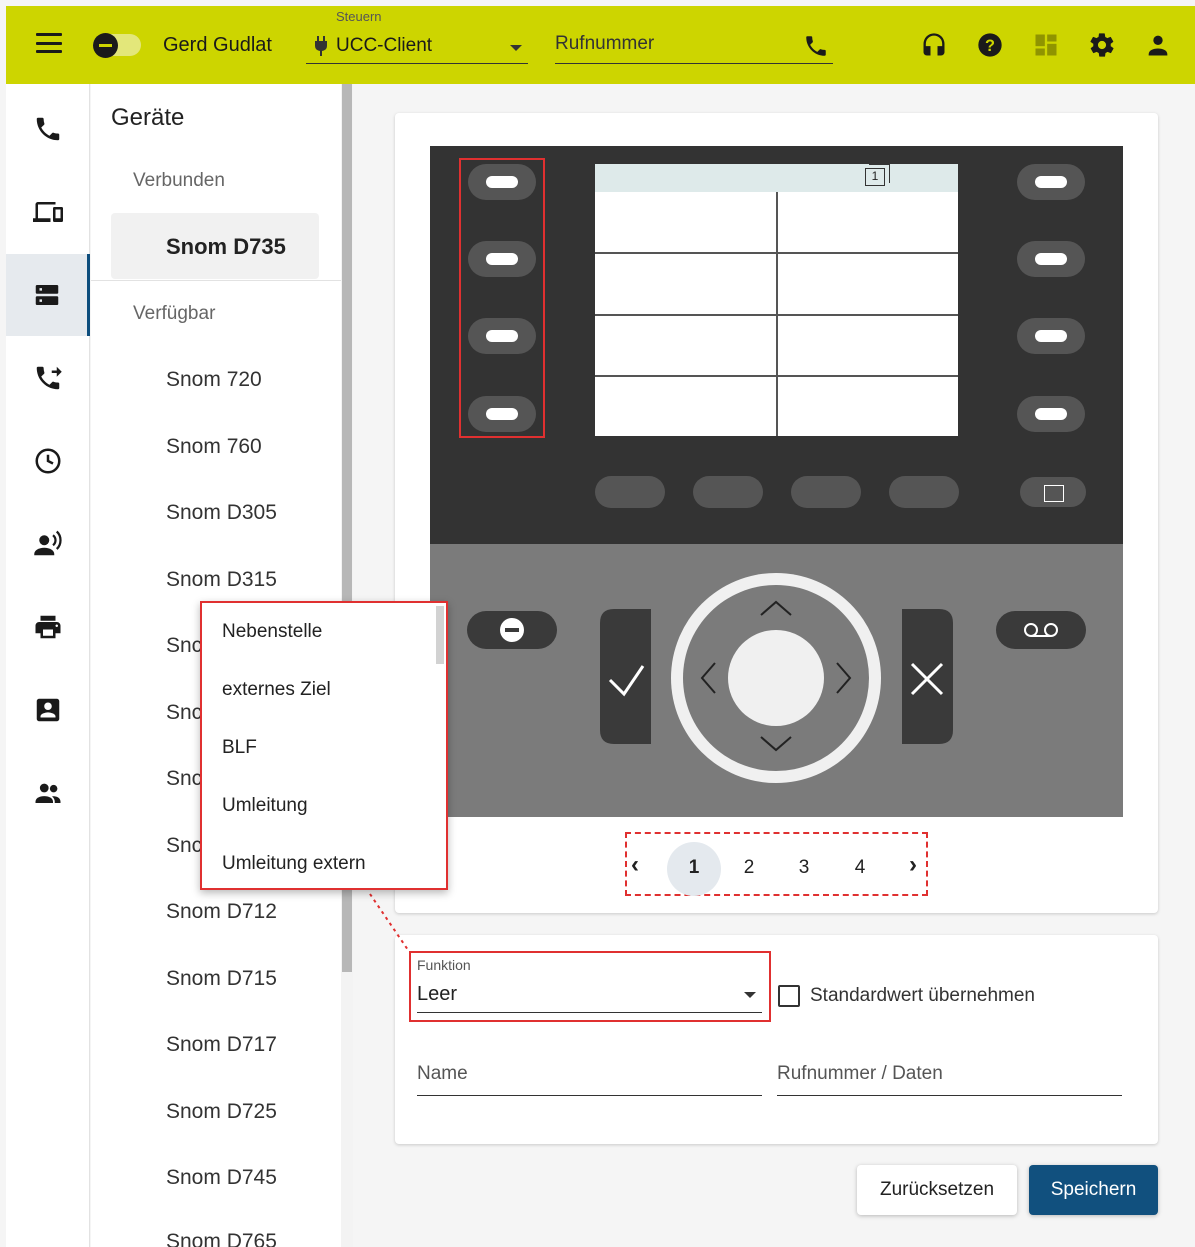 Image resolution: width=1195 pixels, height=1247 pixels. What do you see at coordinates (913, 865) in the screenshot?
I see `pager-next-button: ›` at bounding box center [913, 865].